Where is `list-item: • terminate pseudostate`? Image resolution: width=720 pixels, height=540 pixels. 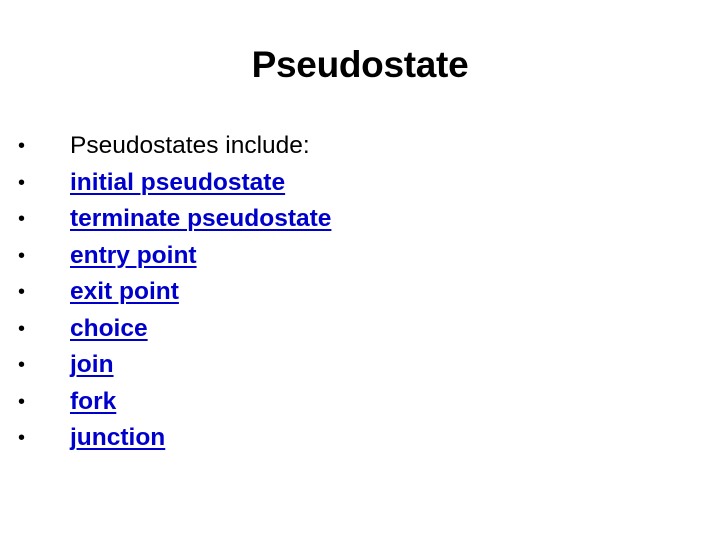 list-item: • terminate pseudostate is located at coordinates (174, 219).